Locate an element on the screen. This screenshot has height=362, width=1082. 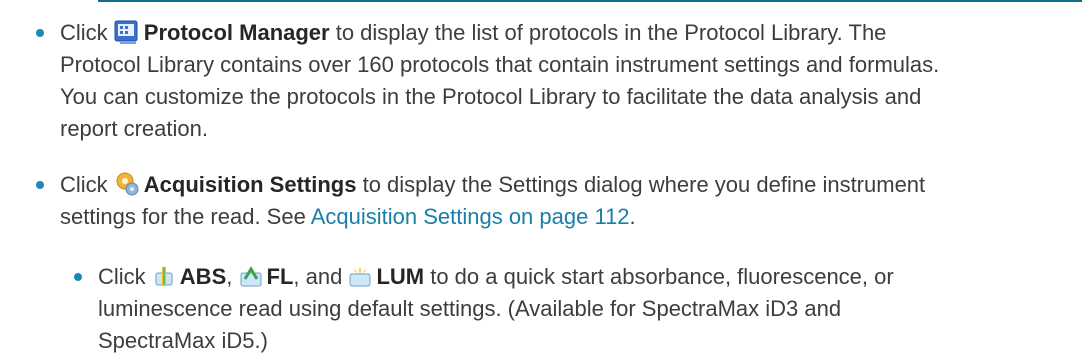
acquisition-settings-link: Acquisition Settings on page 112 is located at coordinates (470, 216).